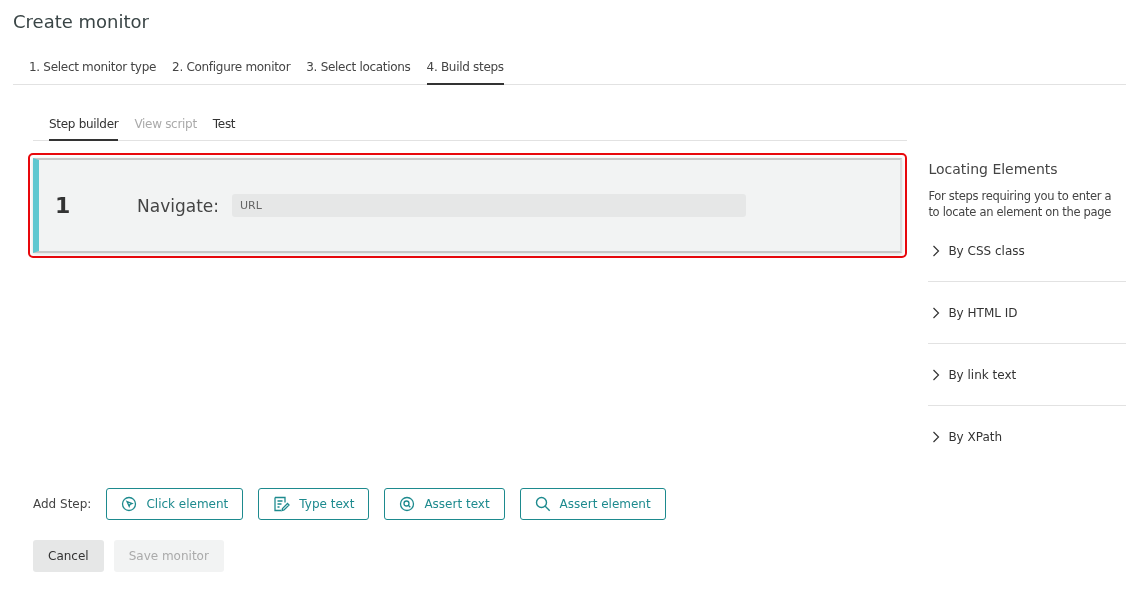 This screenshot has width=1126, height=601. What do you see at coordinates (1027, 436) in the screenshot?
I see `accordion-item: By XPath` at bounding box center [1027, 436].